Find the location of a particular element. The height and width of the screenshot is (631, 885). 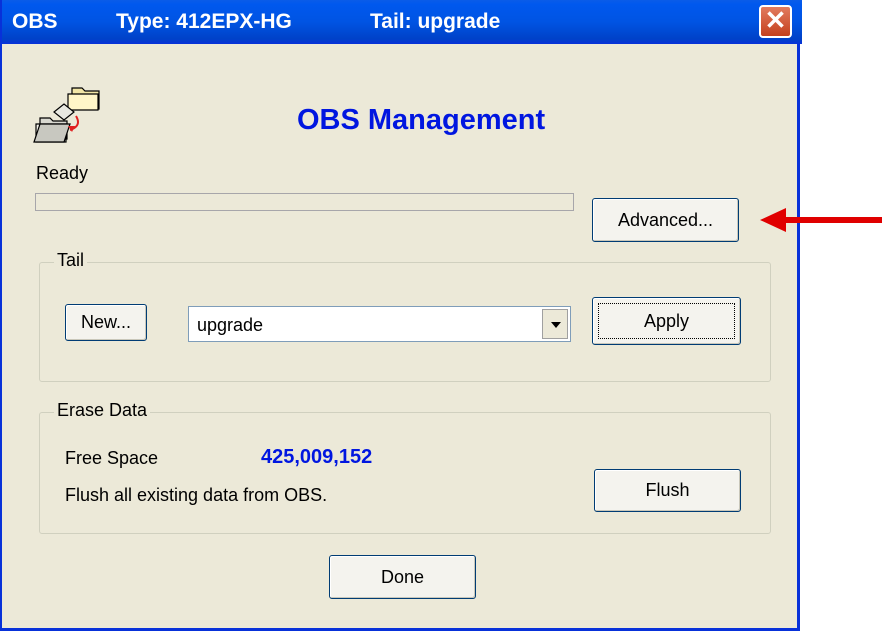

flush-button: Flush is located at coordinates (667, 490).